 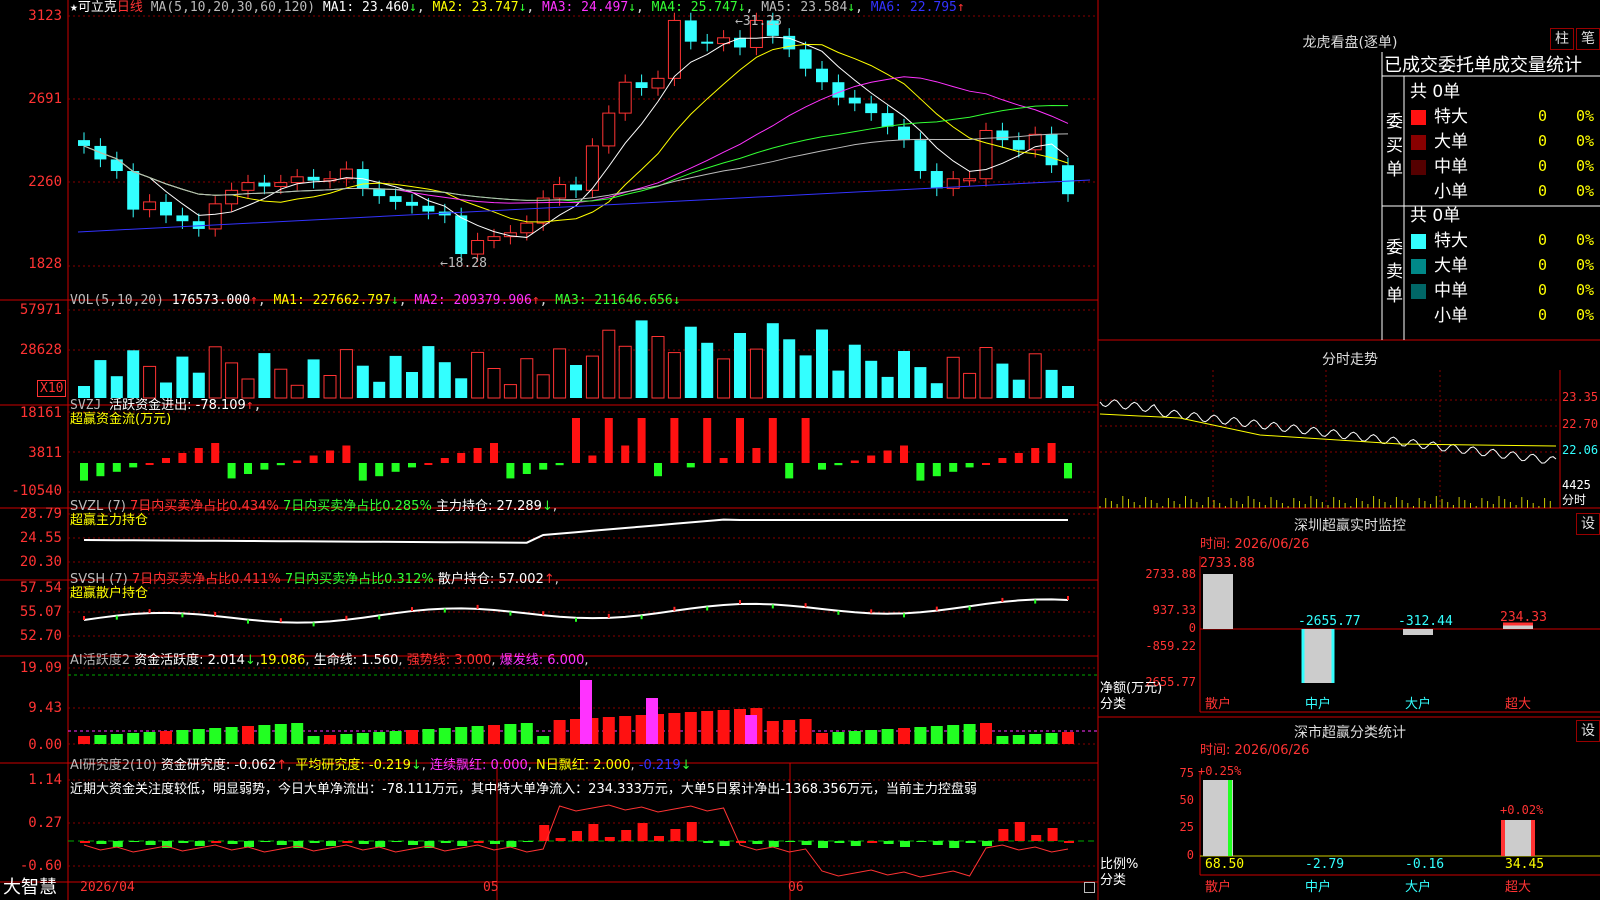 I want to click on mon-ytick-1: 2733.88, so click(x=1170, y=574).